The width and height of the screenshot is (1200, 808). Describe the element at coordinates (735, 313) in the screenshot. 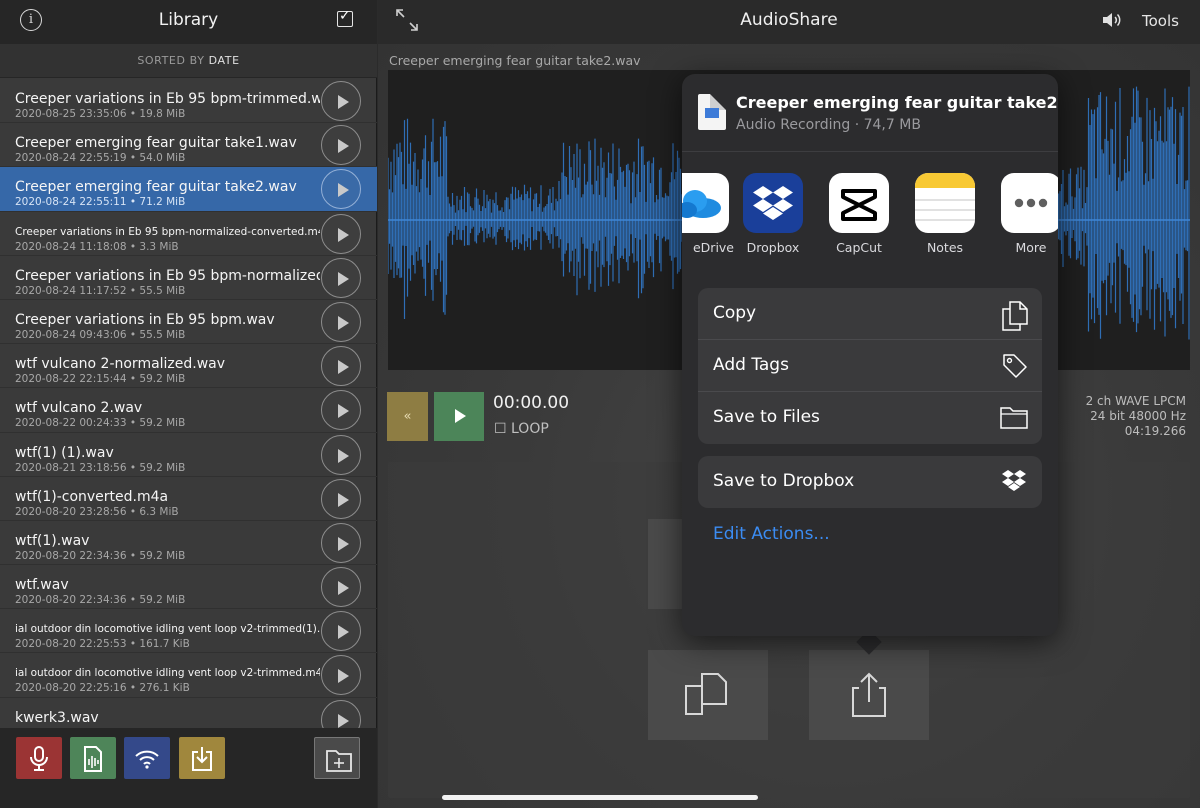

I see `action-label: Copy` at that location.